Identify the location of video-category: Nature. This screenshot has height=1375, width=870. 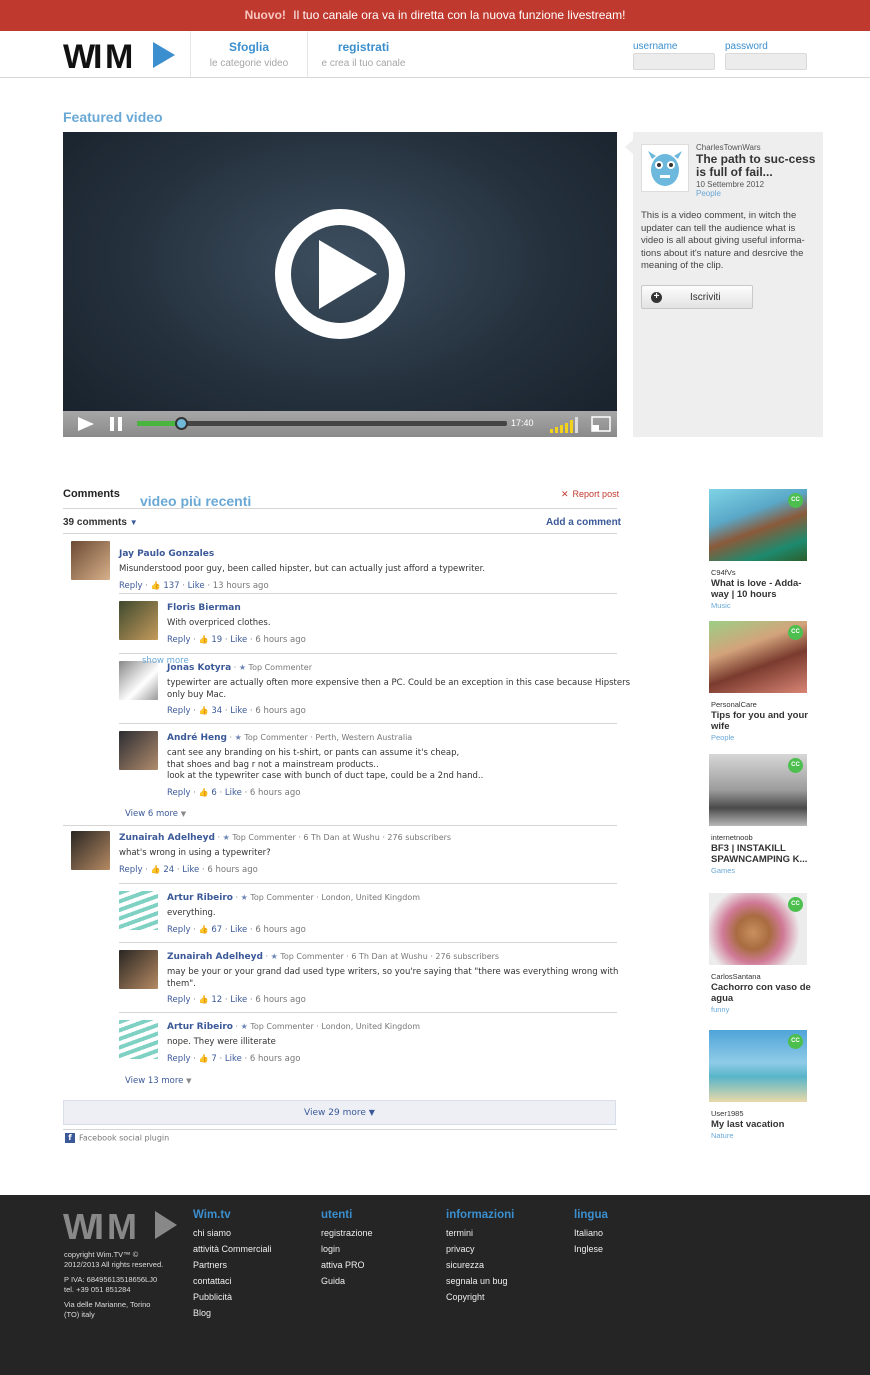
(722, 1135).